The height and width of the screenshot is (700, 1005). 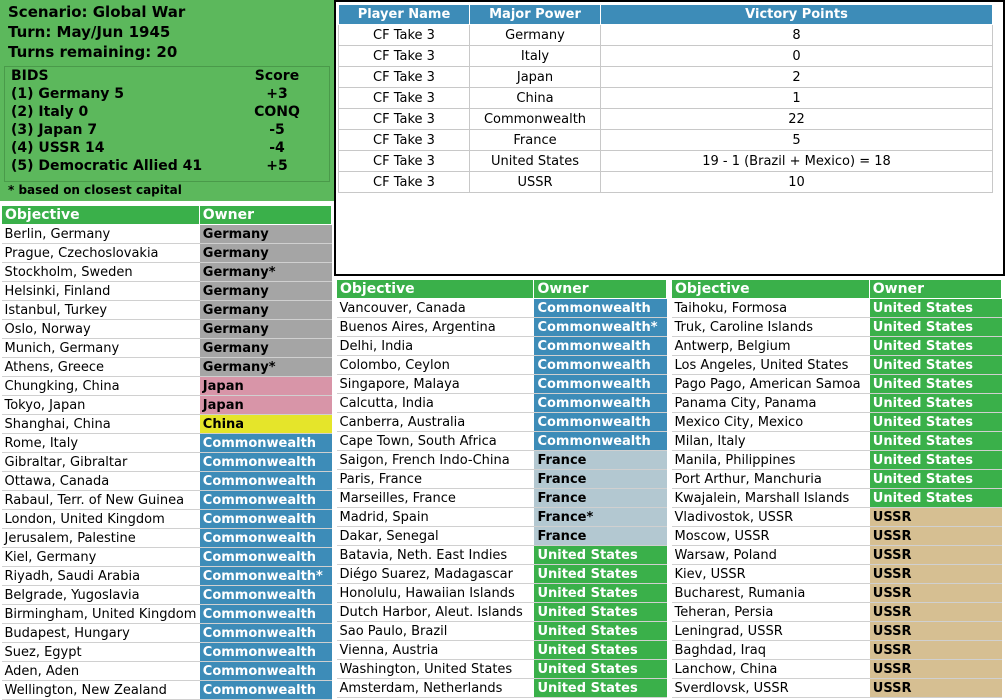 I want to click on objective-row: Riyadh, Saudi Arabia Commonwealth*, so click(x=166, y=576).